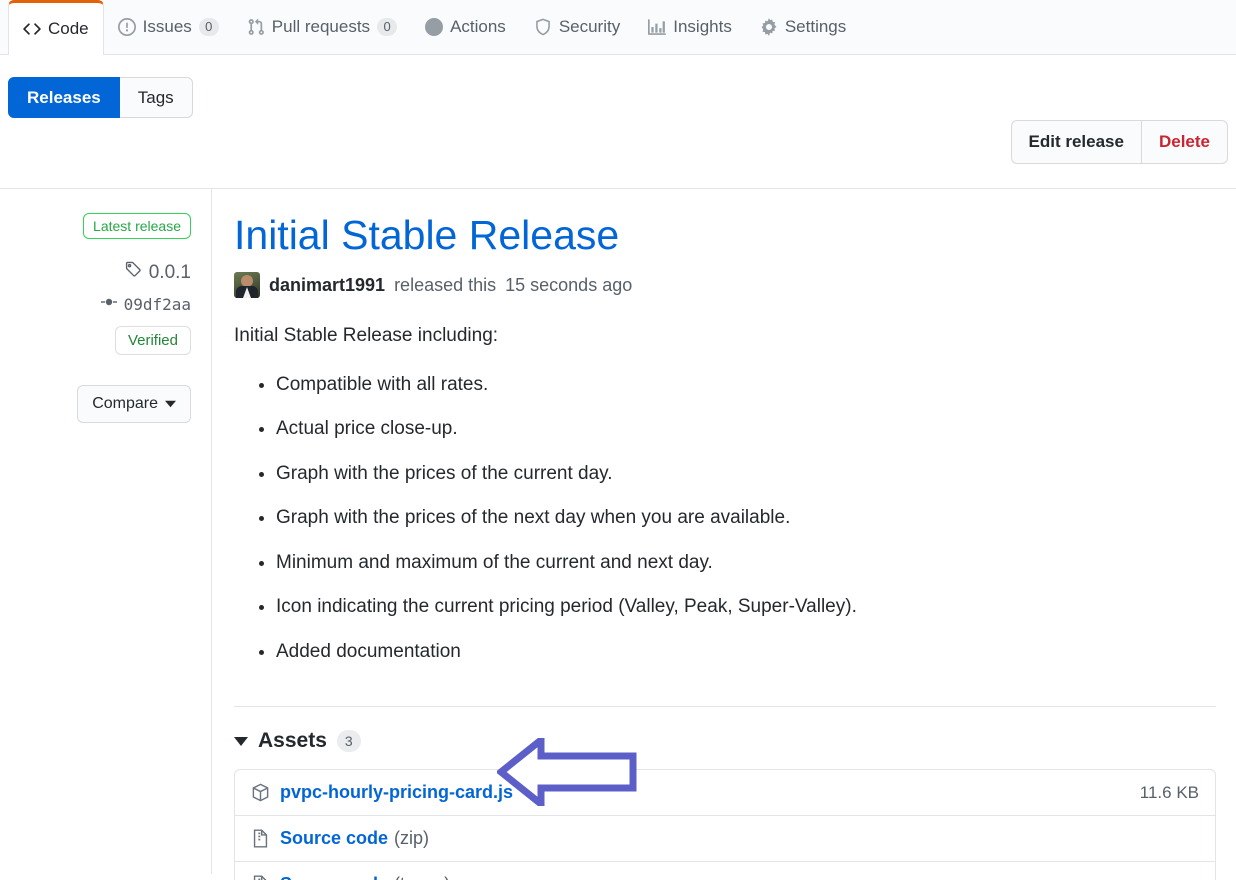 This screenshot has width=1236, height=880. Describe the element at coordinates (478, 26) in the screenshot. I see `tab-actions-label: Actions` at that location.